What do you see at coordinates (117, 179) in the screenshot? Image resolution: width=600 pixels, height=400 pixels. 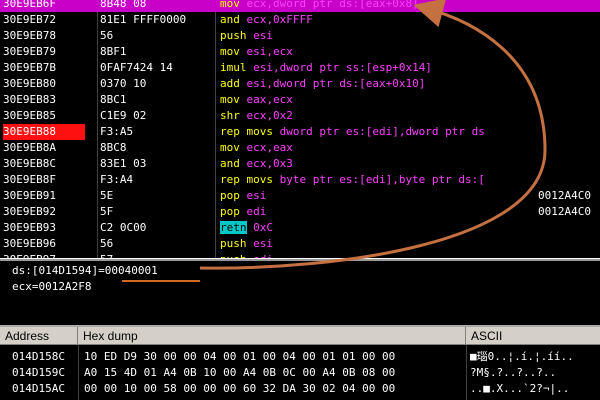 I see `disasm-hex-bytes: F3:A4` at bounding box center [117, 179].